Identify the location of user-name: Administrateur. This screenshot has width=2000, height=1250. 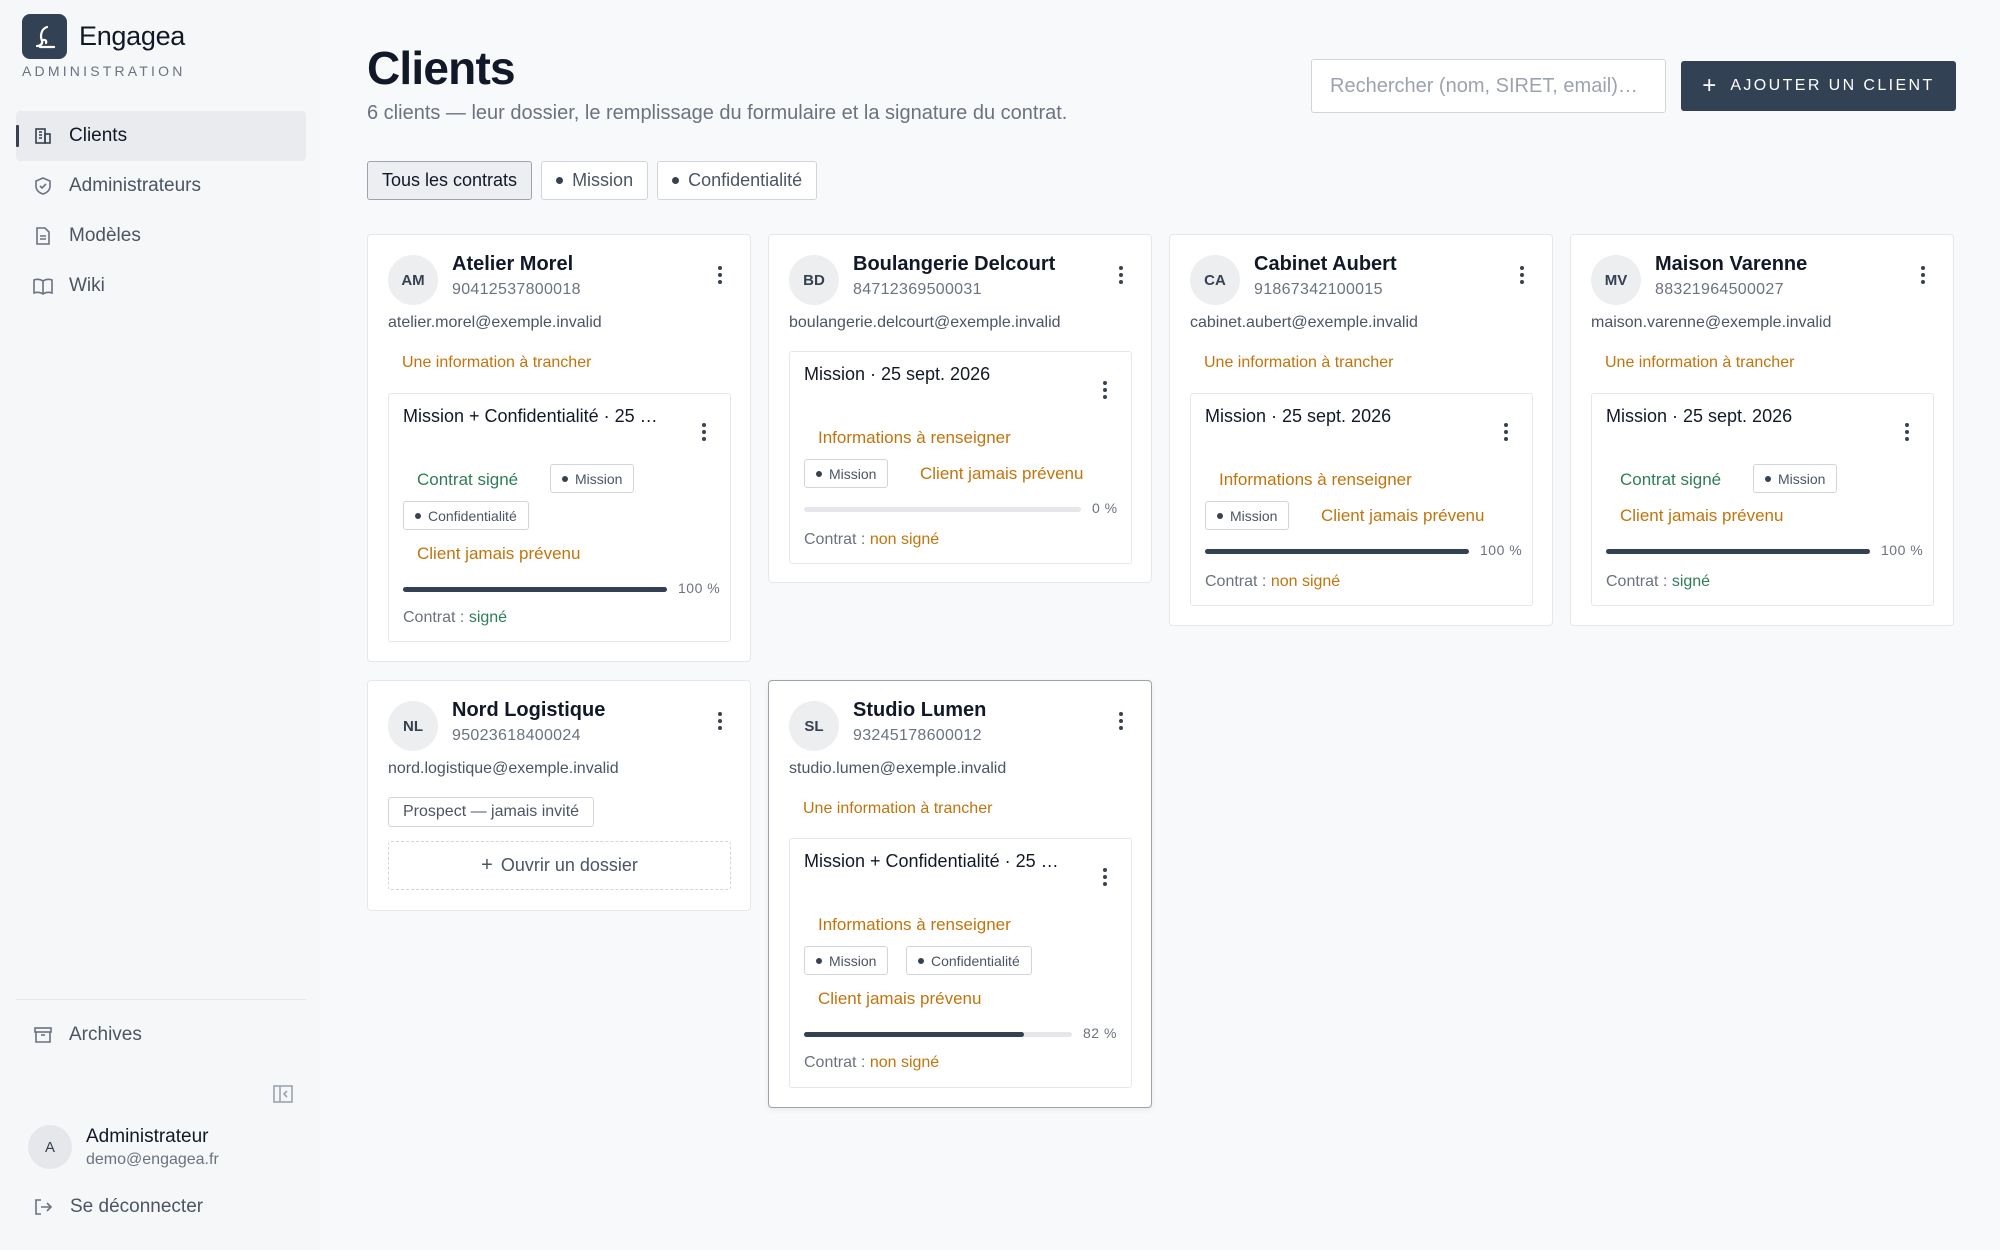
(147, 1136).